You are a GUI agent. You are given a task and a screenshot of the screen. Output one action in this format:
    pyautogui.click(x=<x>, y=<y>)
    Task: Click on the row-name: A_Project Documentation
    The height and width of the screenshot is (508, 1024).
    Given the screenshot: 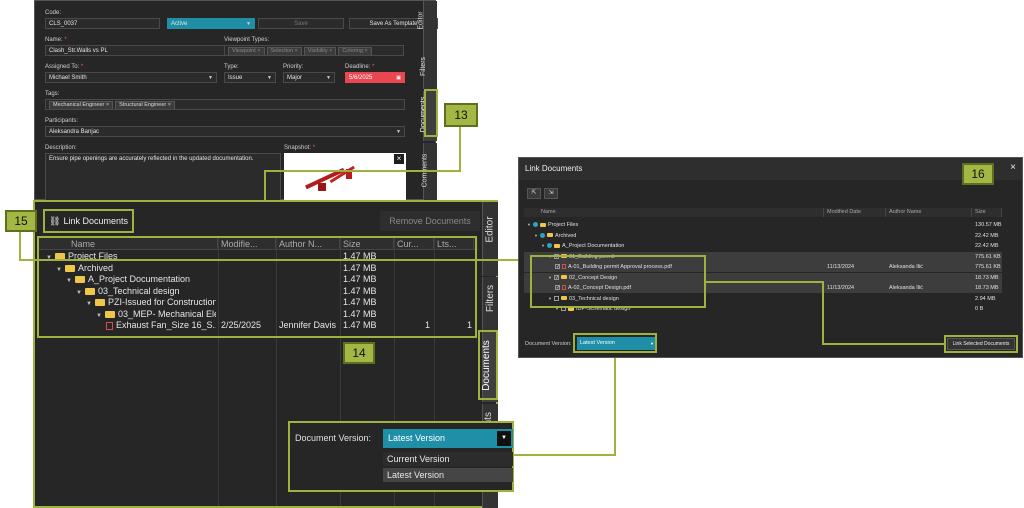 What is the action you would take?
    pyautogui.click(x=593, y=246)
    